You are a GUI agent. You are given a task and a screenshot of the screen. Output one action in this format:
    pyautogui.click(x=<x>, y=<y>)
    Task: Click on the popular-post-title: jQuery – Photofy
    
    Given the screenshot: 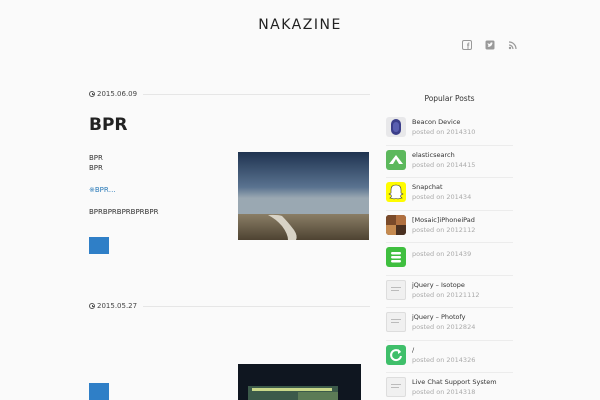 What is the action you would take?
    pyautogui.click(x=443, y=317)
    